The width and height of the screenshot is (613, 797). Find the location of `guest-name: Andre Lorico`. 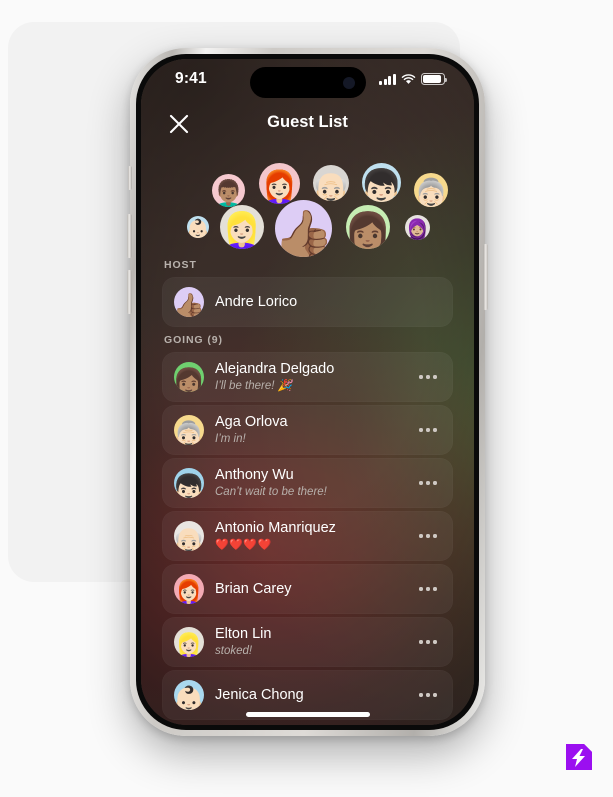

guest-name: Andre Lorico is located at coordinates (256, 301).